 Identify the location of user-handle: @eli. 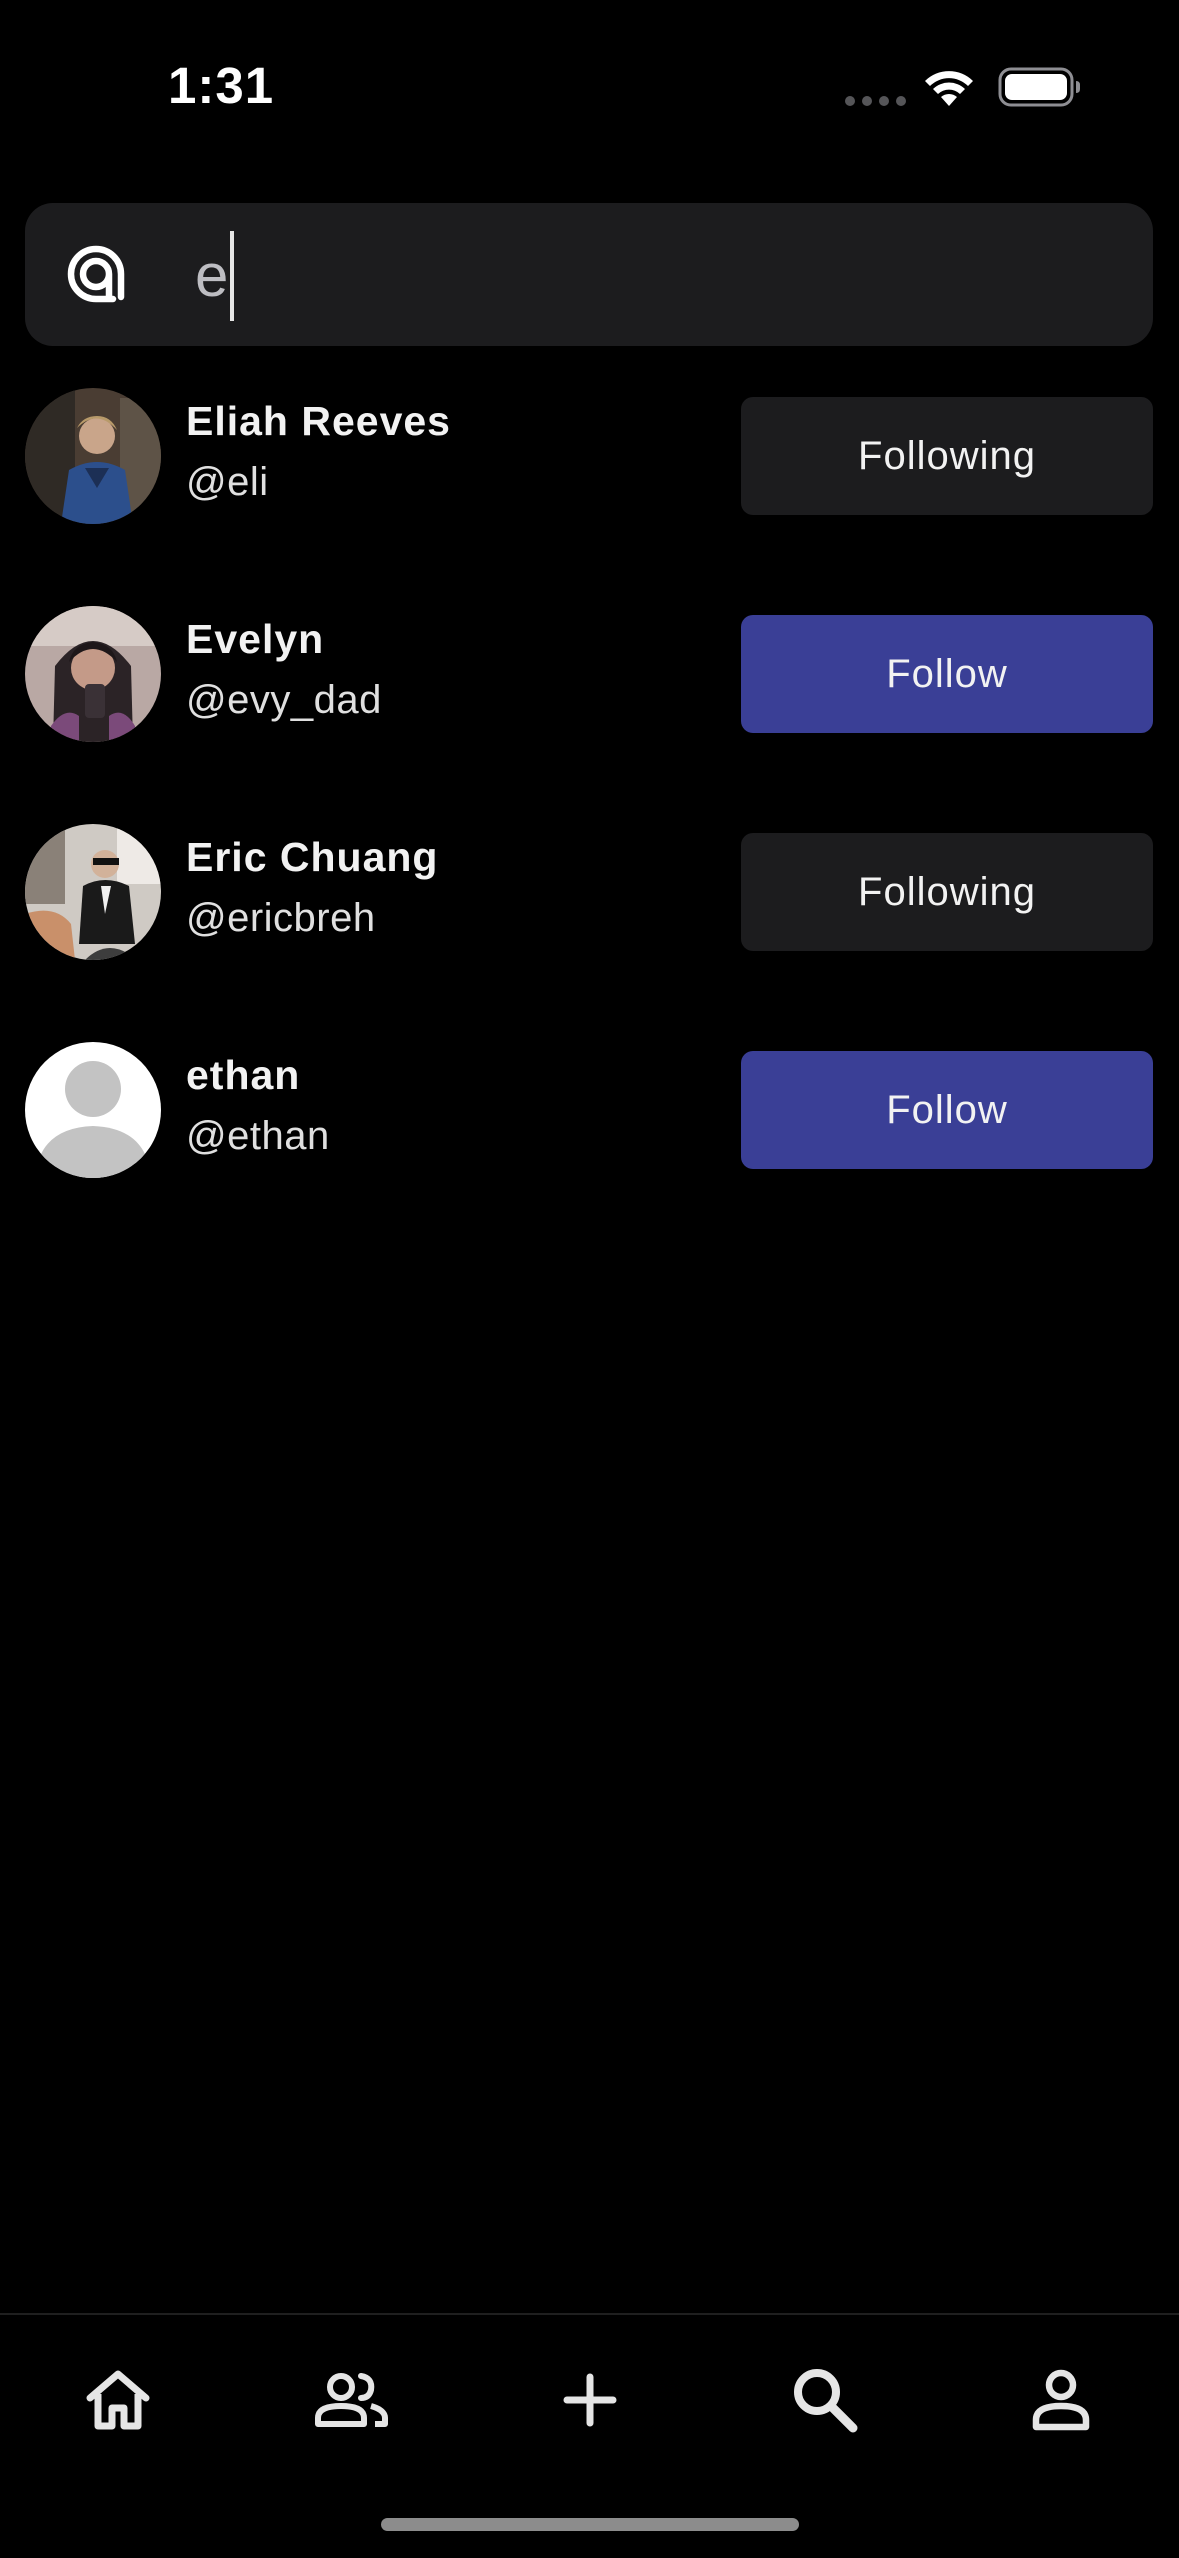
(227, 482).